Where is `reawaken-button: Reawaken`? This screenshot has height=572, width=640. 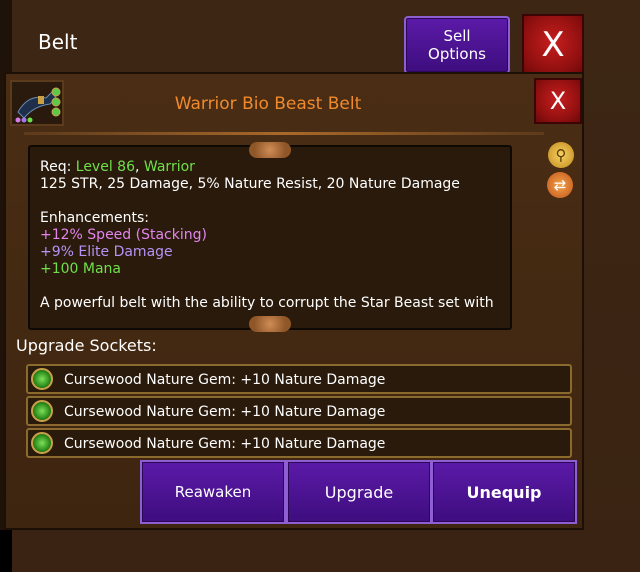
reawaken-button: Reawaken is located at coordinates (213, 492).